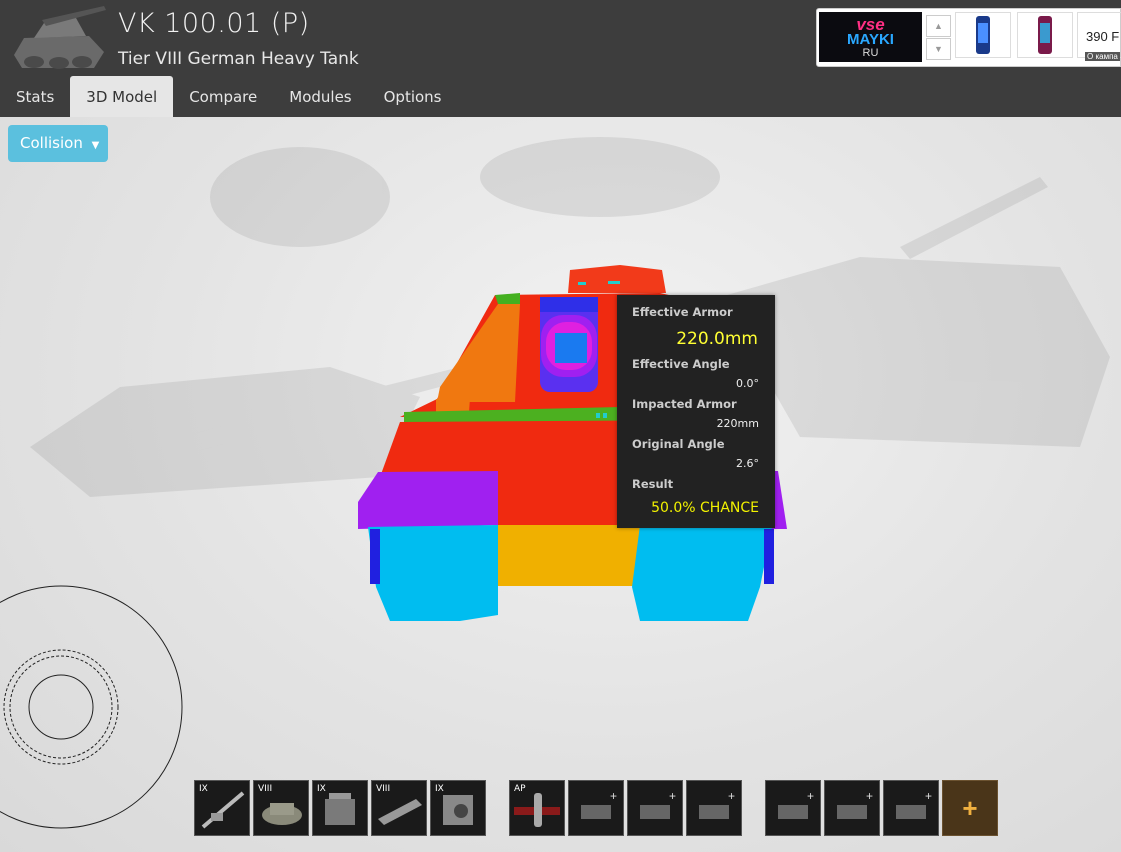 This screenshot has width=1121, height=852. Describe the element at coordinates (238, 59) in the screenshot. I see `tank-subtitle: Tier VIII German Heavy Tank` at that location.